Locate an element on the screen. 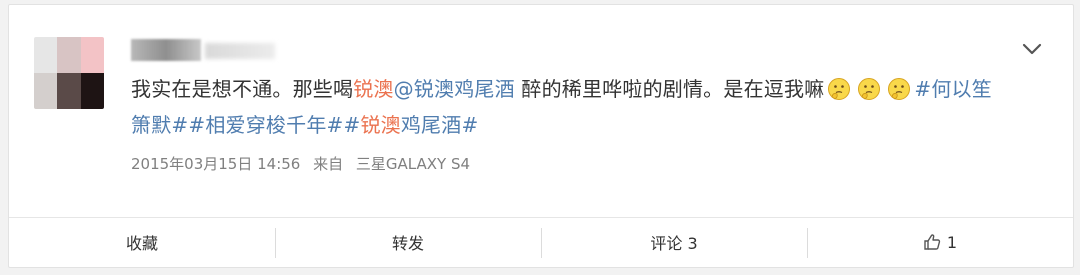 The image size is (1080, 275). topic-link: #相爱穿梭千年# is located at coordinates (265, 125).